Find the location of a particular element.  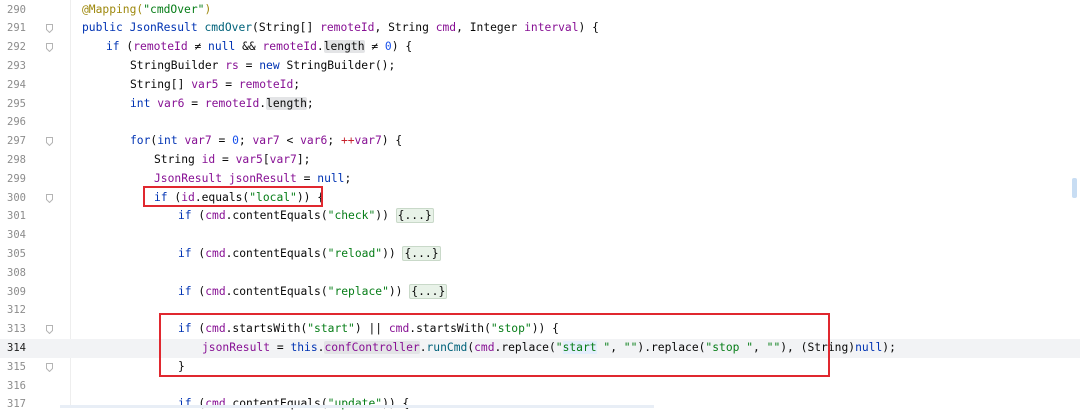

code-token: ]; is located at coordinates (303, 159).